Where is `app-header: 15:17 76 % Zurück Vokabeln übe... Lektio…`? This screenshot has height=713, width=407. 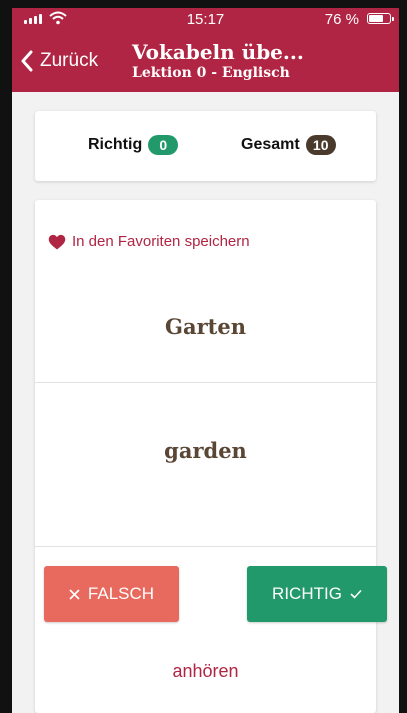 app-header: 15:17 76 % Zurück Vokabeln übe... Lektio… is located at coordinates (205, 50).